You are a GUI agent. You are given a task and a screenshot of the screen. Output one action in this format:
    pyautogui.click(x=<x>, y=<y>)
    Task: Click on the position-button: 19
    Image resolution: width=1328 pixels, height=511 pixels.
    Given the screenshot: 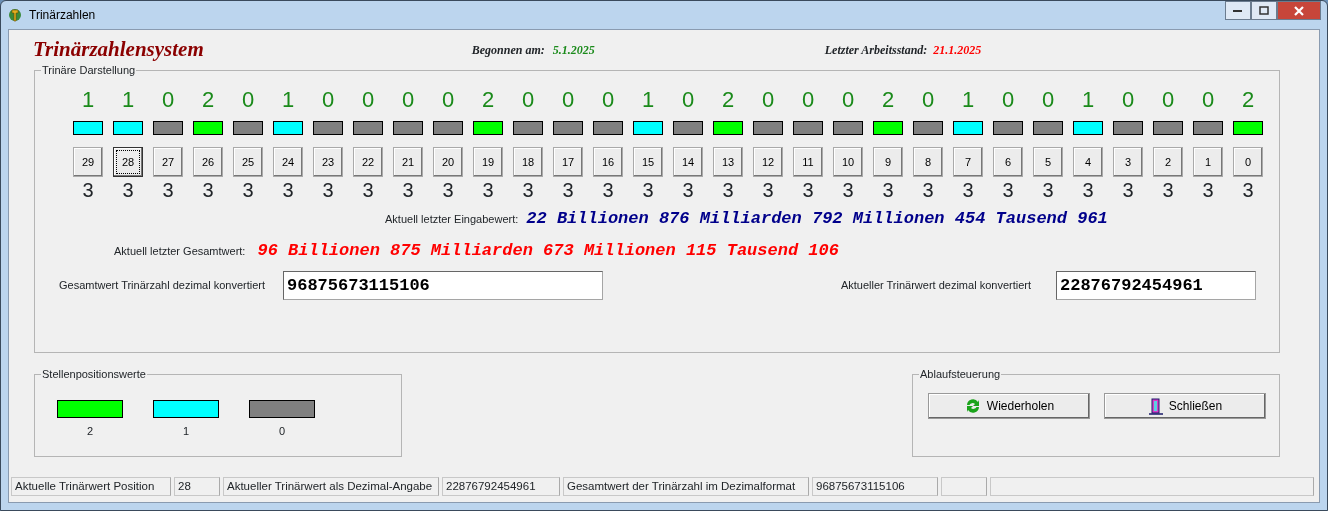 What is the action you would take?
    pyautogui.click(x=488, y=162)
    